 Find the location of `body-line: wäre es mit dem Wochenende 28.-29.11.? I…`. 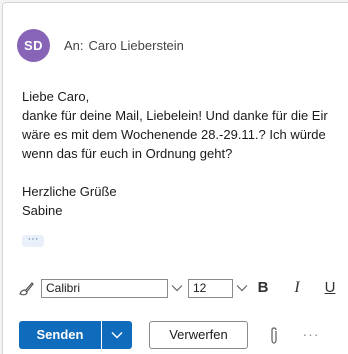

body-line: wäre es mit dem Wochenende 28.-29.11.? I… is located at coordinates (174, 134).